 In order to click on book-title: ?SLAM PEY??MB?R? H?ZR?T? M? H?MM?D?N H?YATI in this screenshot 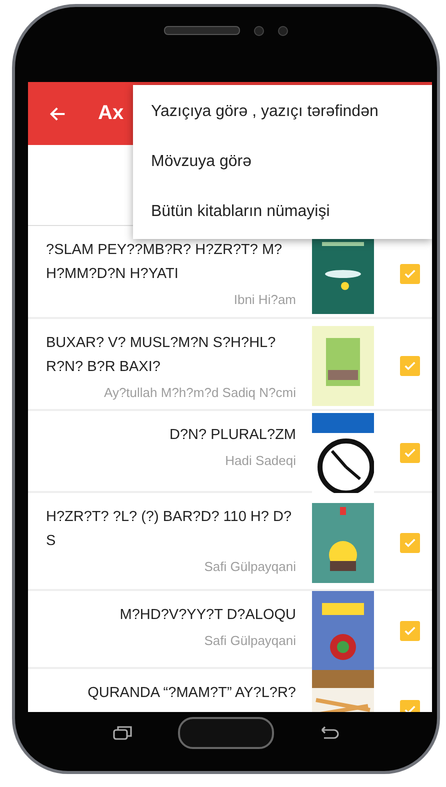, I will do `click(165, 262)`.